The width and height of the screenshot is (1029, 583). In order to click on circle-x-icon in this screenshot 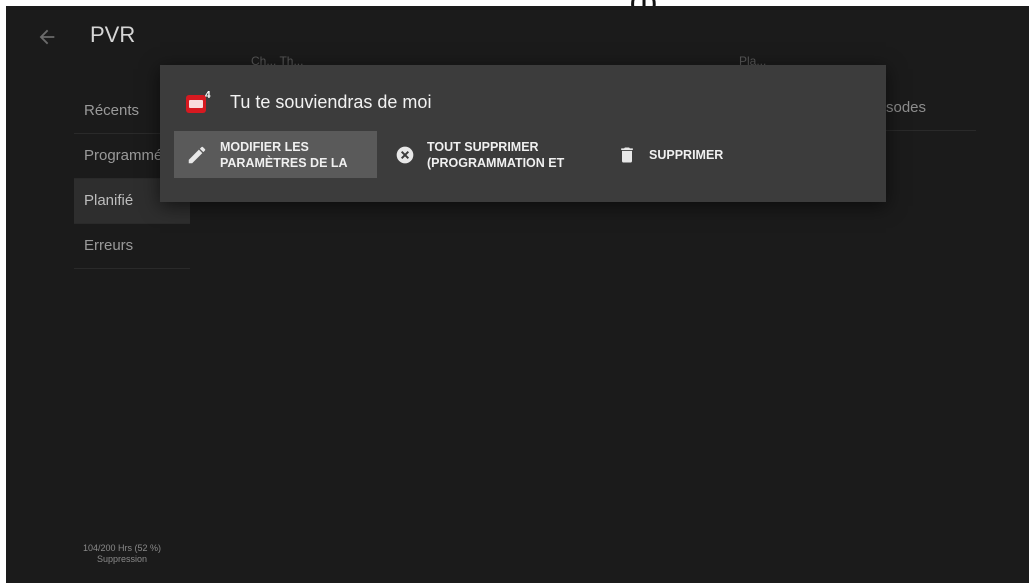, I will do `click(405, 154)`.